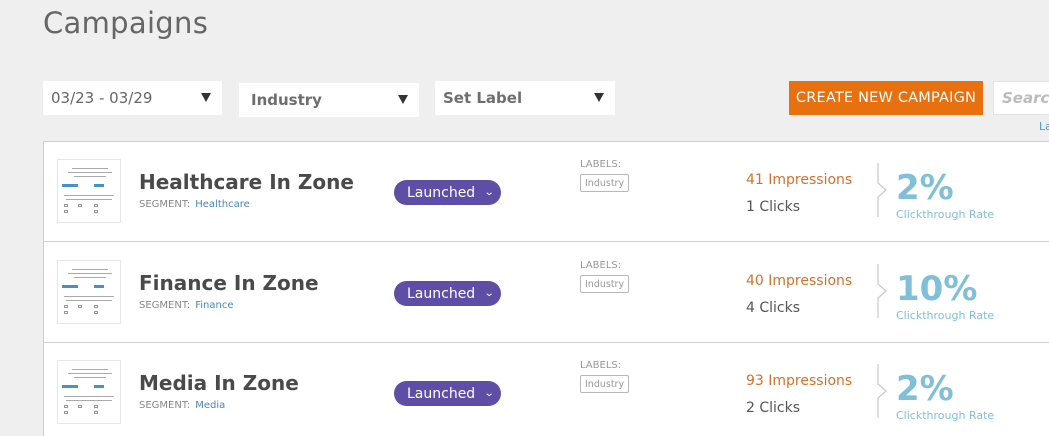  I want to click on impressions-count: 40 Impressions, so click(799, 281).